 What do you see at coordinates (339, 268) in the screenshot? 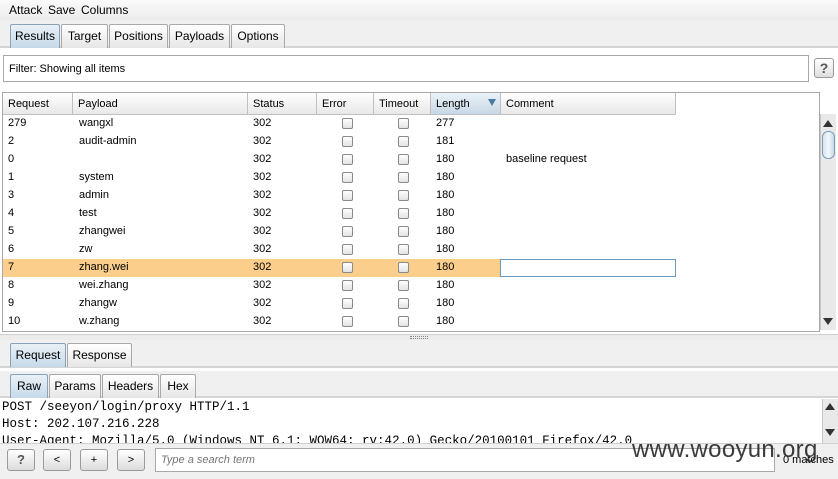
I see `table-row: 7 zhang.wei 302 180` at bounding box center [339, 268].